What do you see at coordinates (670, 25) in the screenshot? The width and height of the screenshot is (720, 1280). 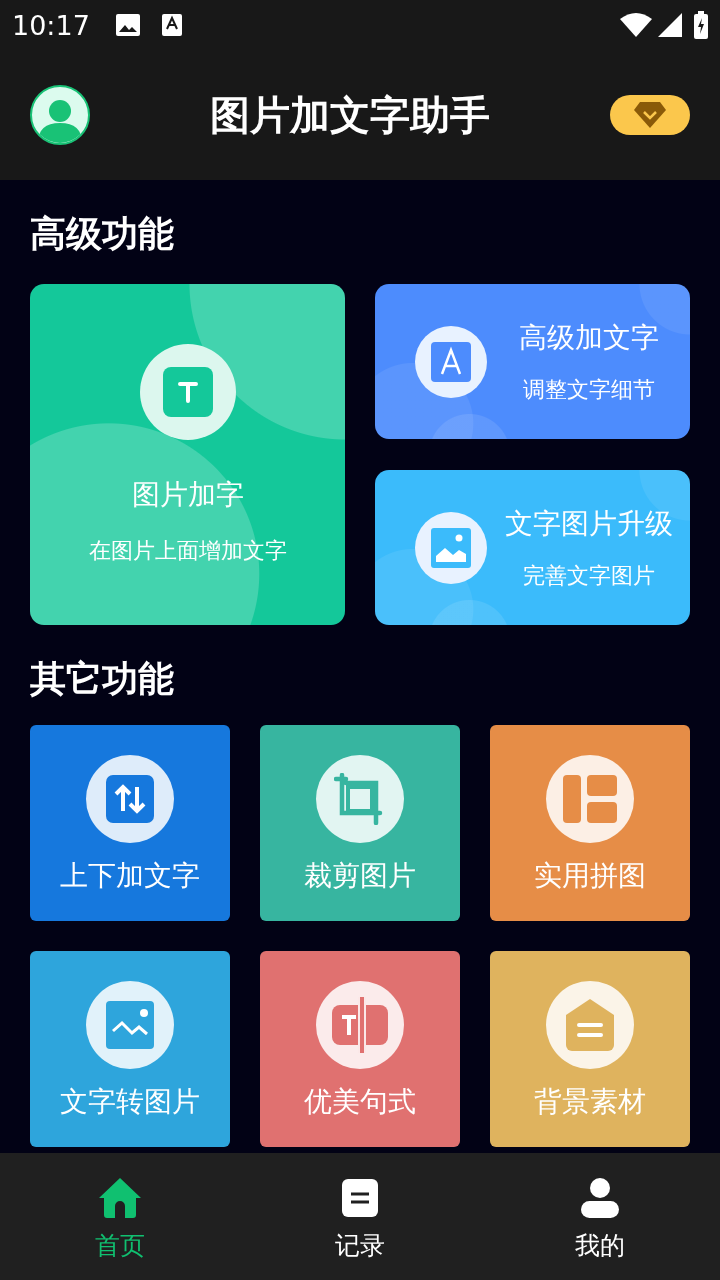 I see `signal-icon` at bounding box center [670, 25].